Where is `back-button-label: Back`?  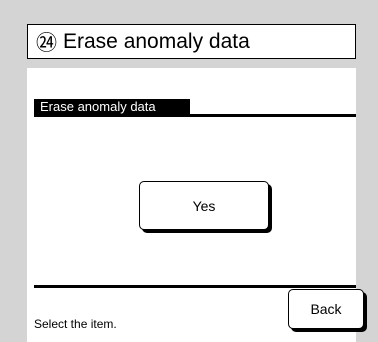 back-button-label: Back is located at coordinates (326, 309).